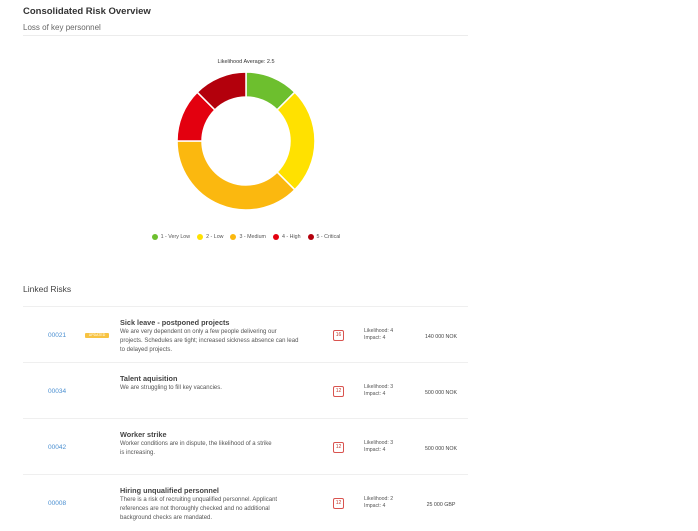  I want to click on risk-title: Worker strike, so click(143, 434).